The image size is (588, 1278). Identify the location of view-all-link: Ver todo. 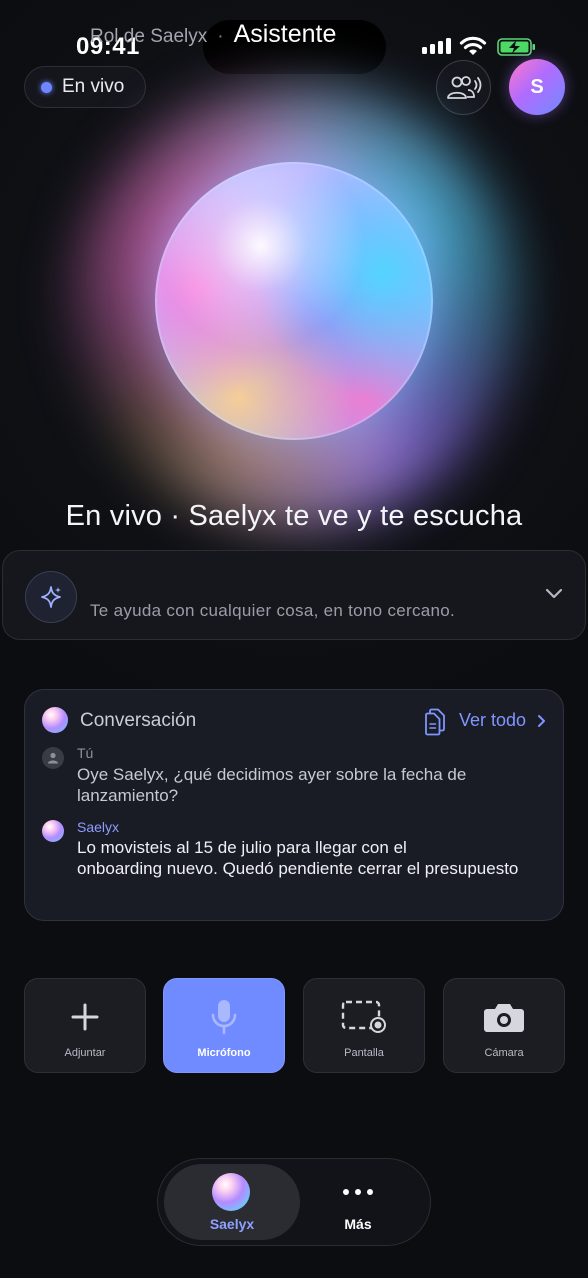
(492, 720).